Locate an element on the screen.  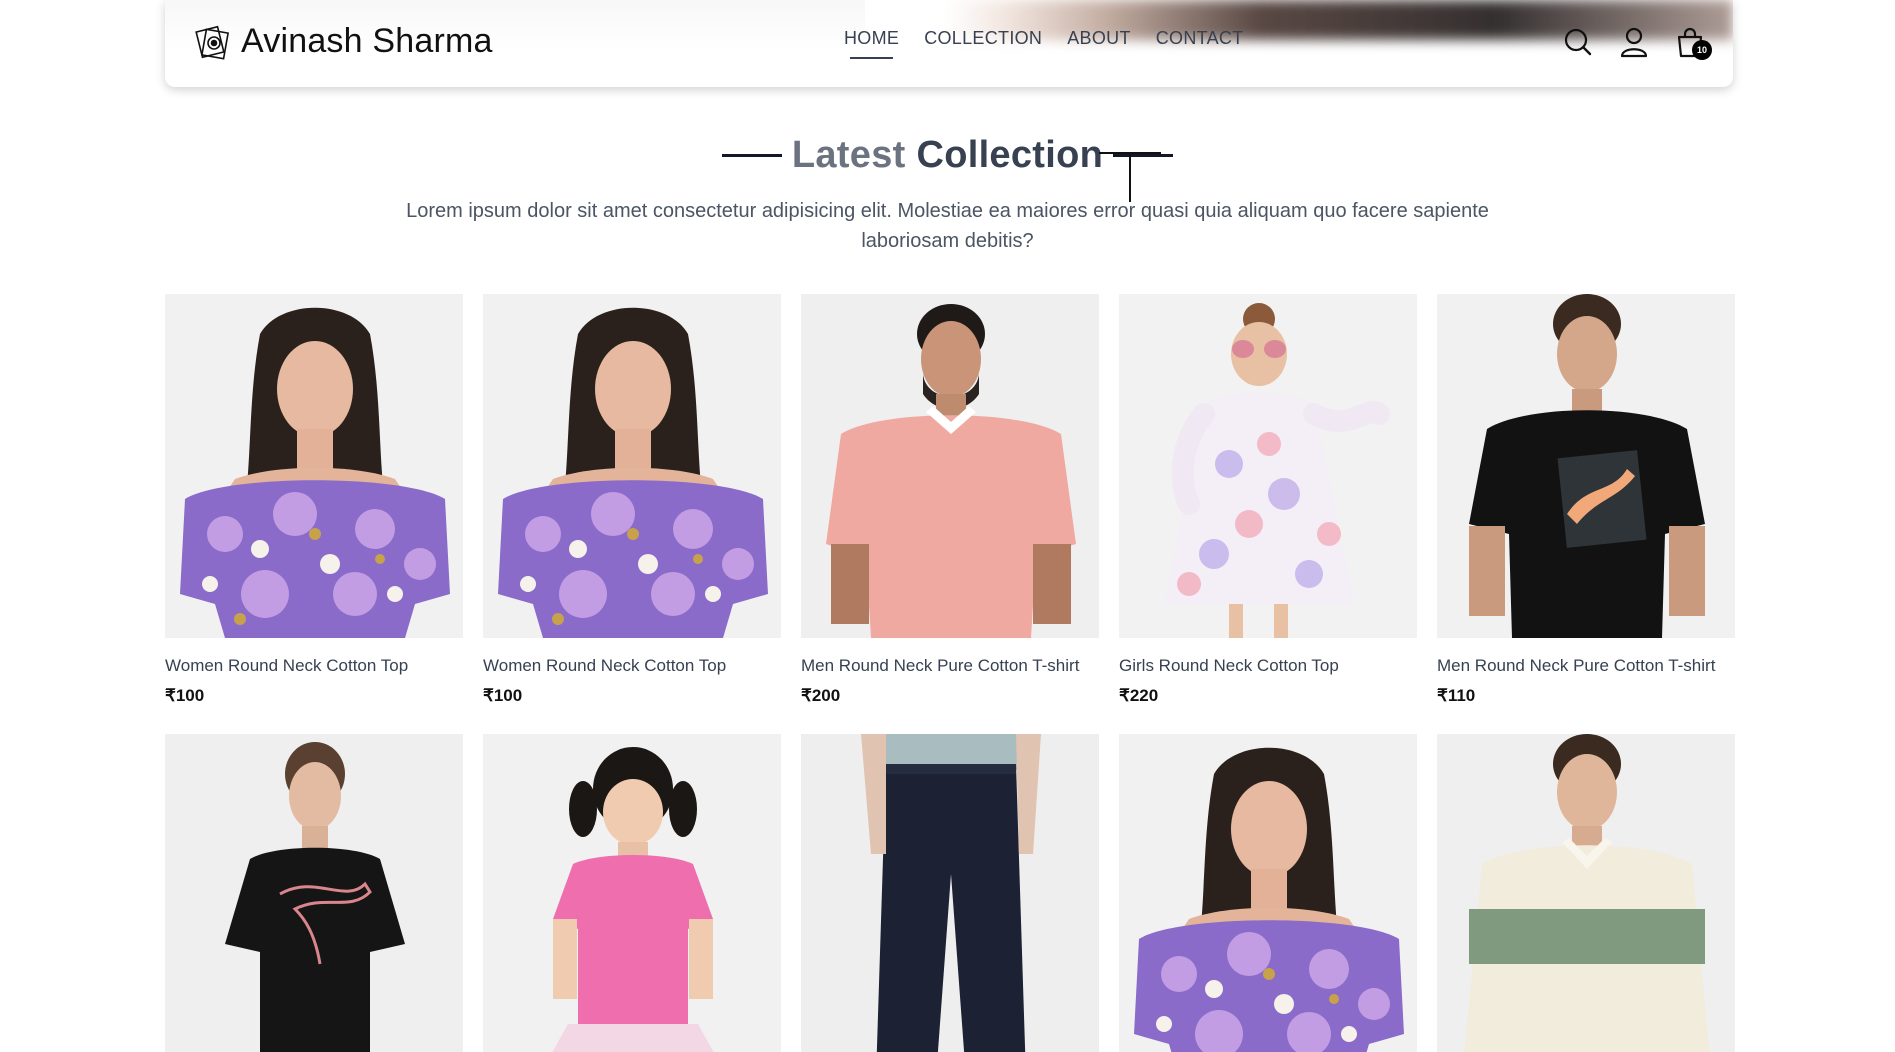
camera-logo-icon is located at coordinates (212, 42).